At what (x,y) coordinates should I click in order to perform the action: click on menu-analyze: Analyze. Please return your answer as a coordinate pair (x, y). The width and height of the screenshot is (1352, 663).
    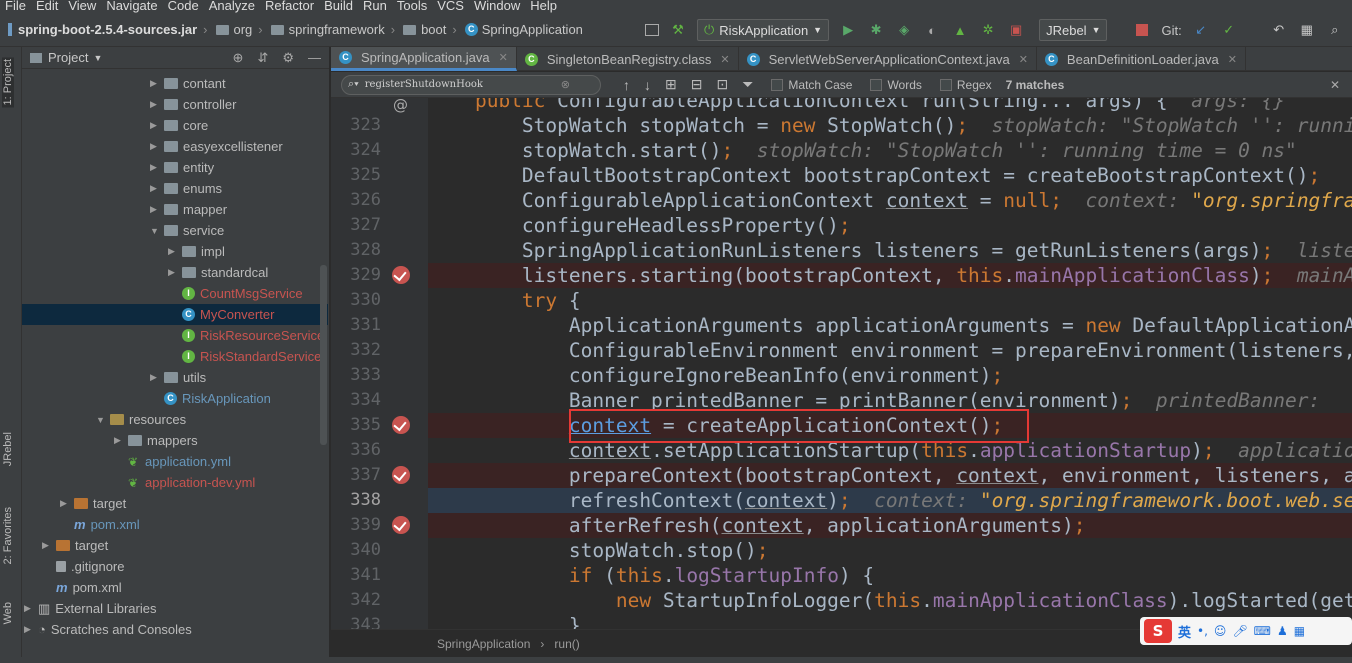
    Looking at the image, I should click on (232, 6).